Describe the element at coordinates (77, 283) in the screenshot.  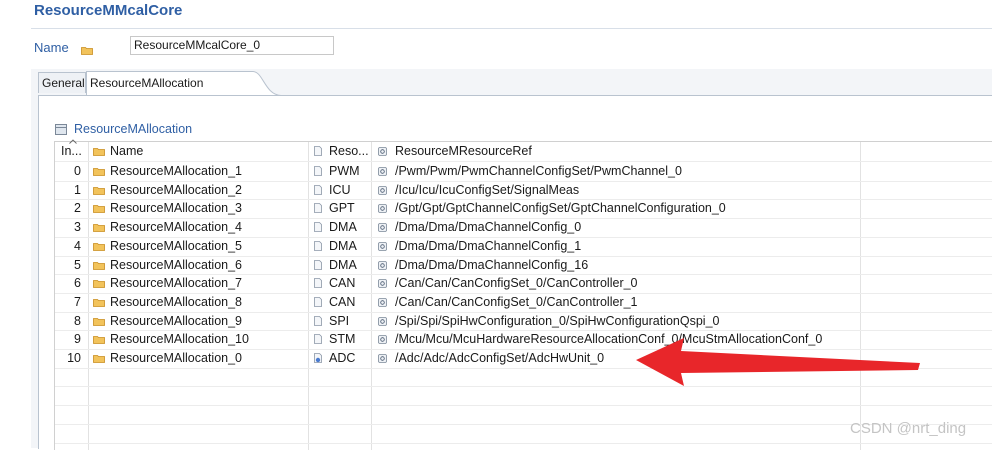
I see `row-index: 6` at that location.